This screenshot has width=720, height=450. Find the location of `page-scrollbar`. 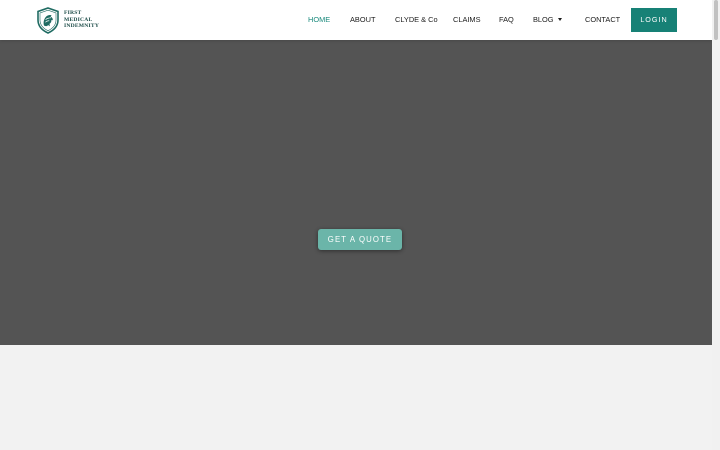

page-scrollbar is located at coordinates (716, 225).